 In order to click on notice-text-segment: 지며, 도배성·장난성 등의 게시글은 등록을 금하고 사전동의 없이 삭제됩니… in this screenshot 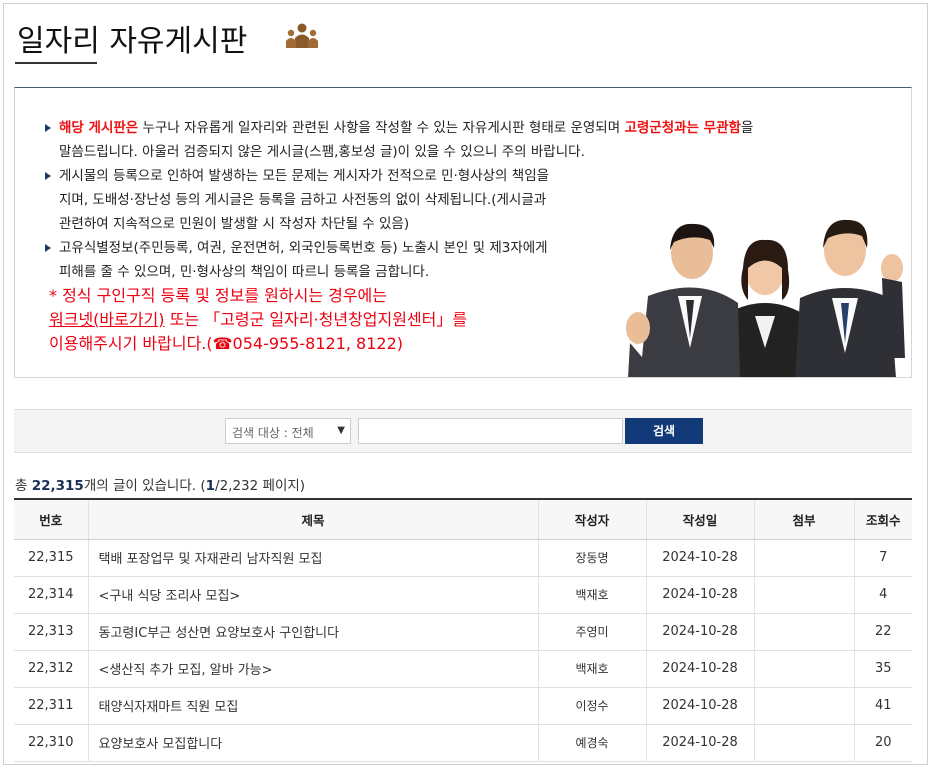, I will do `click(303, 200)`.